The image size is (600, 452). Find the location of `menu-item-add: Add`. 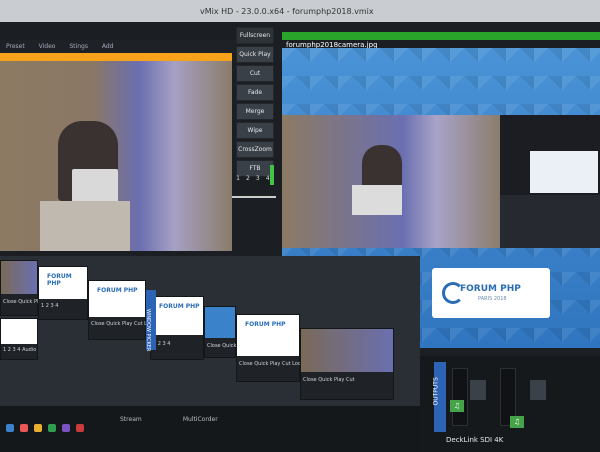

menu-item-add: Add is located at coordinates (108, 45).